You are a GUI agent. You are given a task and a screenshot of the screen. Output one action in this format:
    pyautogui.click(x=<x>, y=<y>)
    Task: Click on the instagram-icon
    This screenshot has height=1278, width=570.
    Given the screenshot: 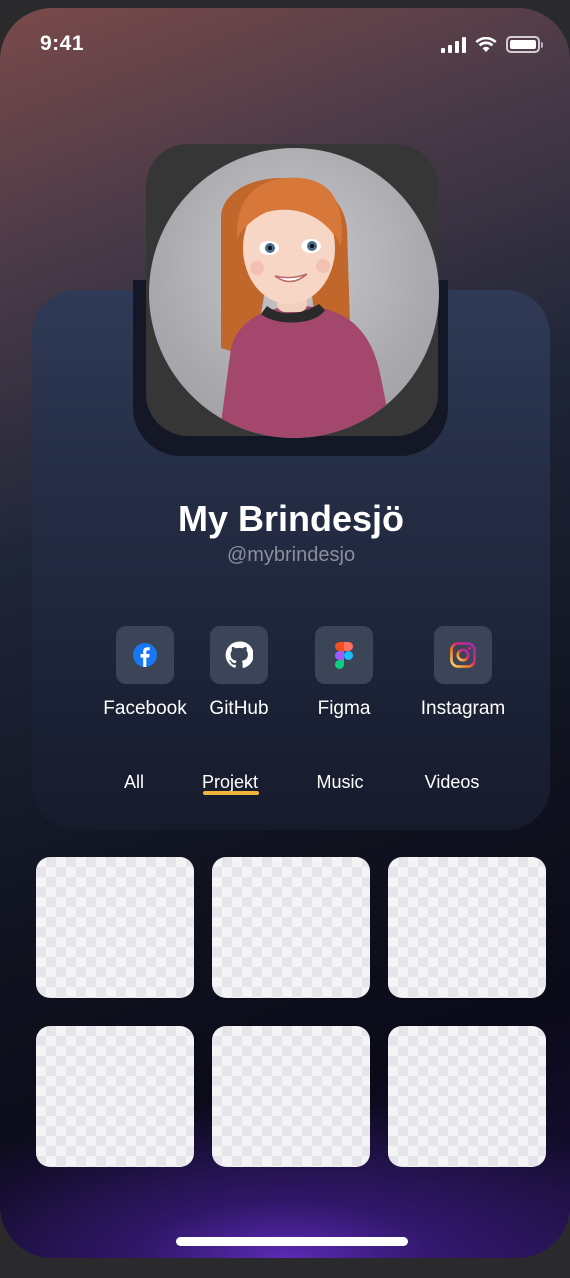 What is the action you would take?
    pyautogui.click(x=463, y=655)
    